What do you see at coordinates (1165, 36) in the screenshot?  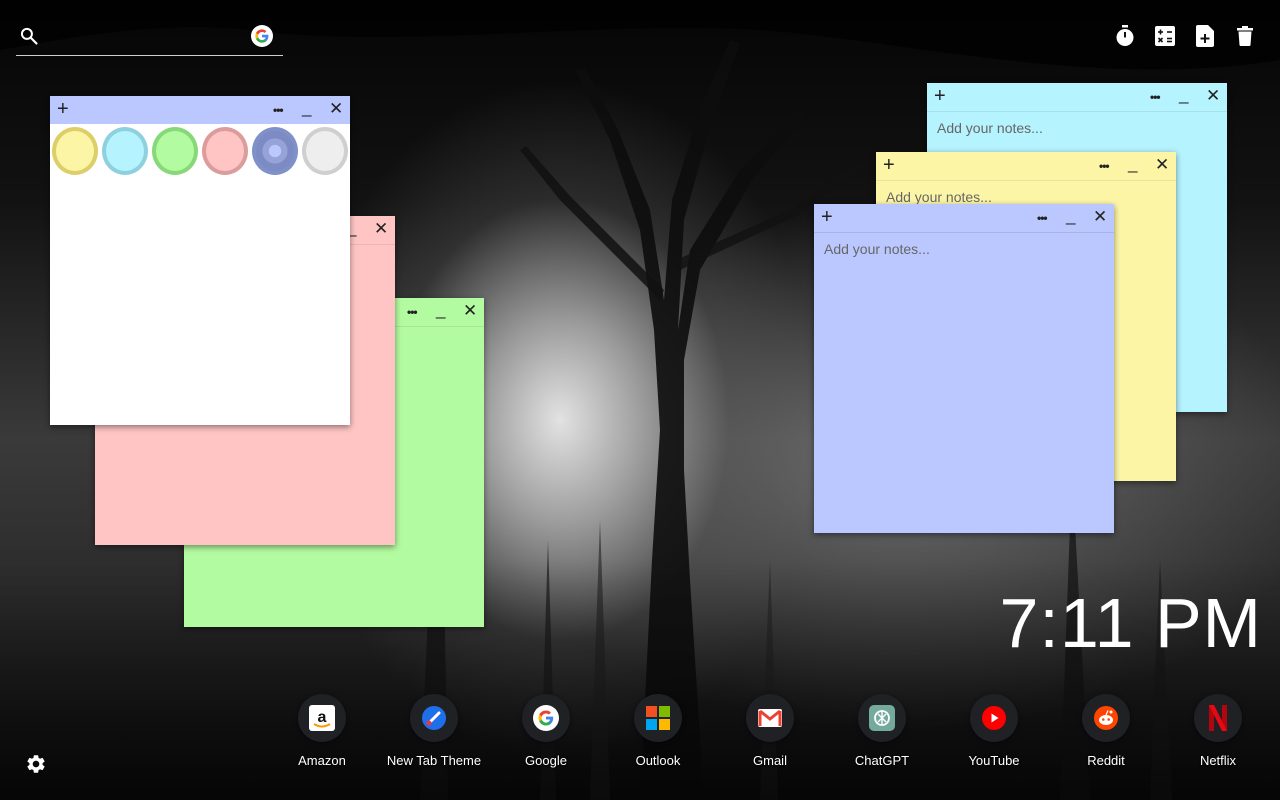 I see `calculator-icon` at bounding box center [1165, 36].